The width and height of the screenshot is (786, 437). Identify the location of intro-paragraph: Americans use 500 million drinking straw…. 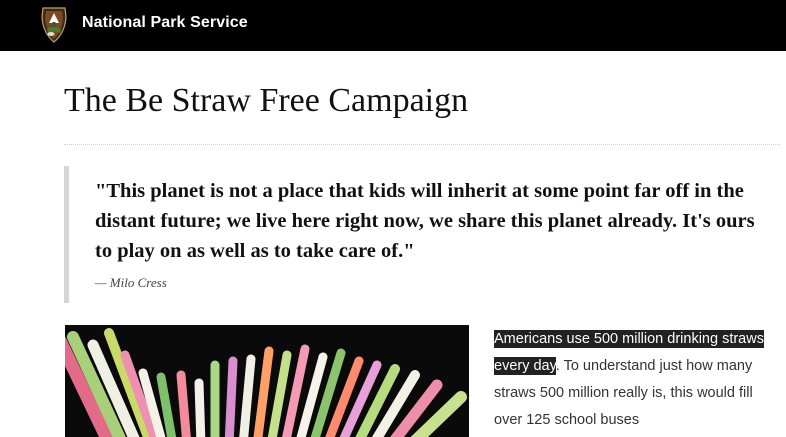
(629, 380).